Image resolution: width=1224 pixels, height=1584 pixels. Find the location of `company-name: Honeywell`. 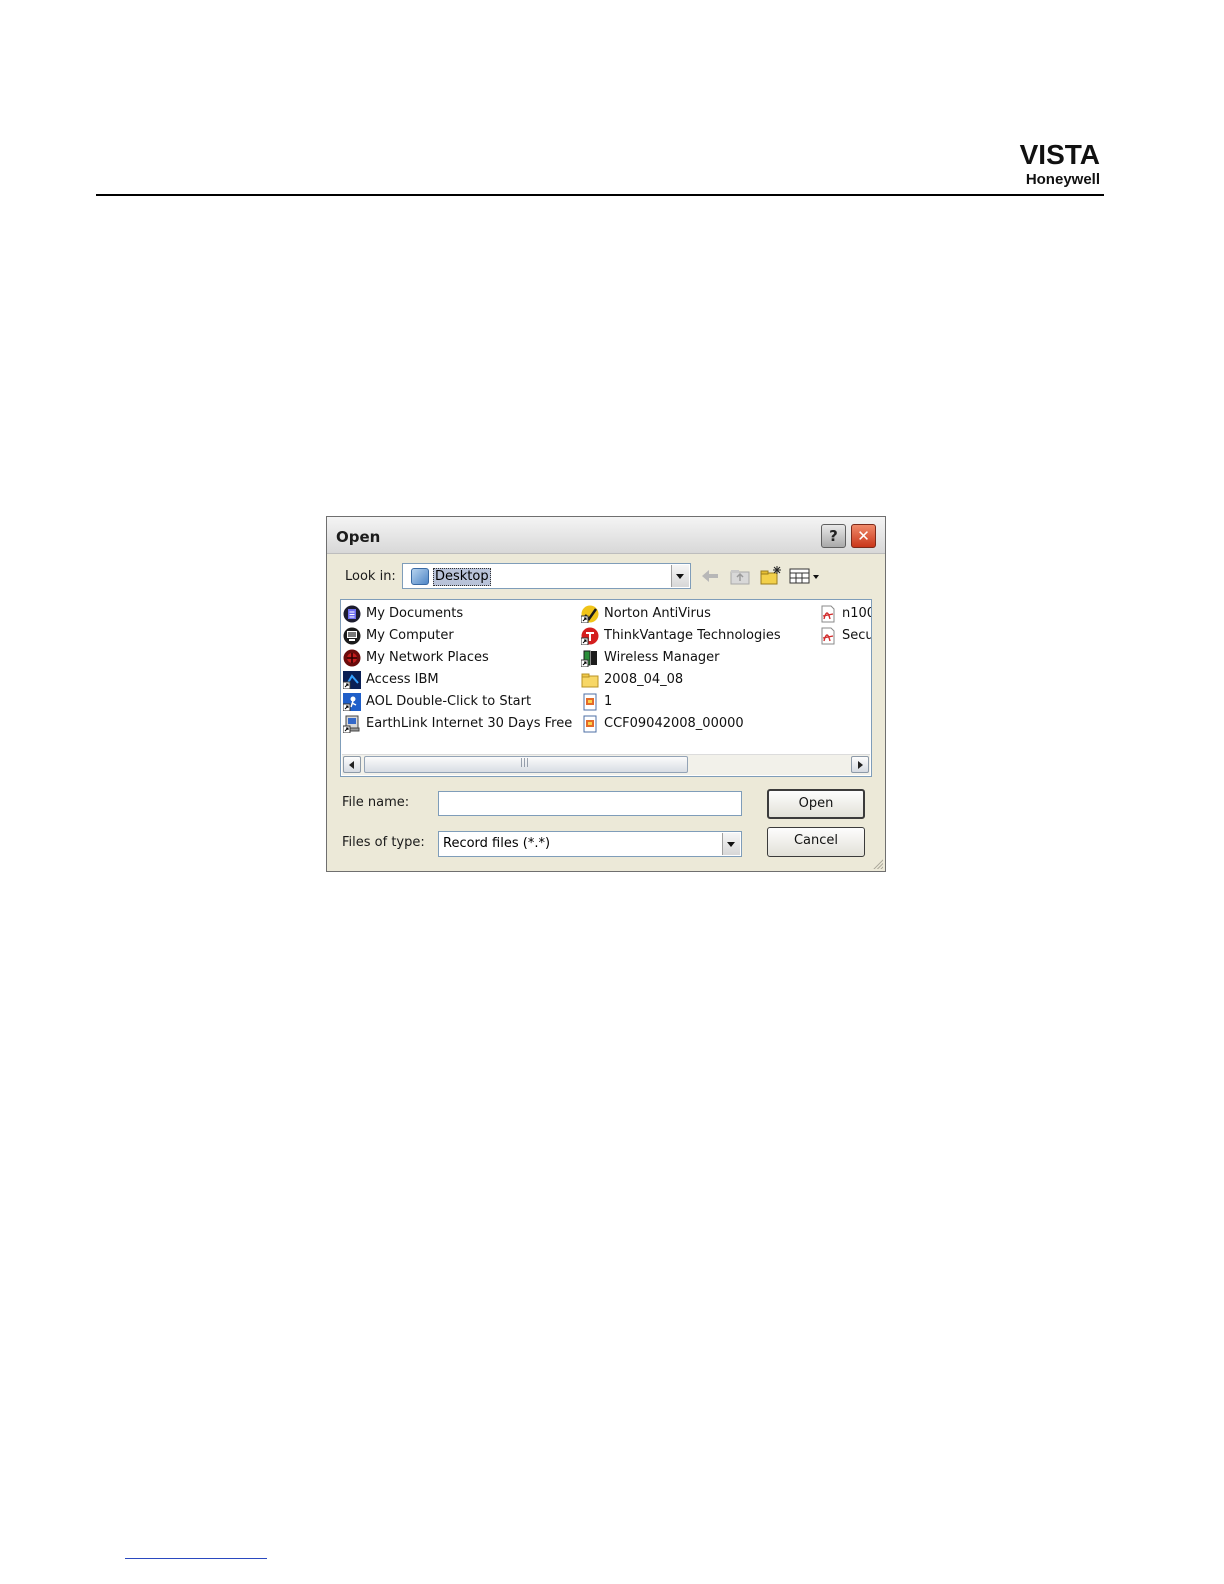

company-name: Honeywell is located at coordinates (1062, 179).